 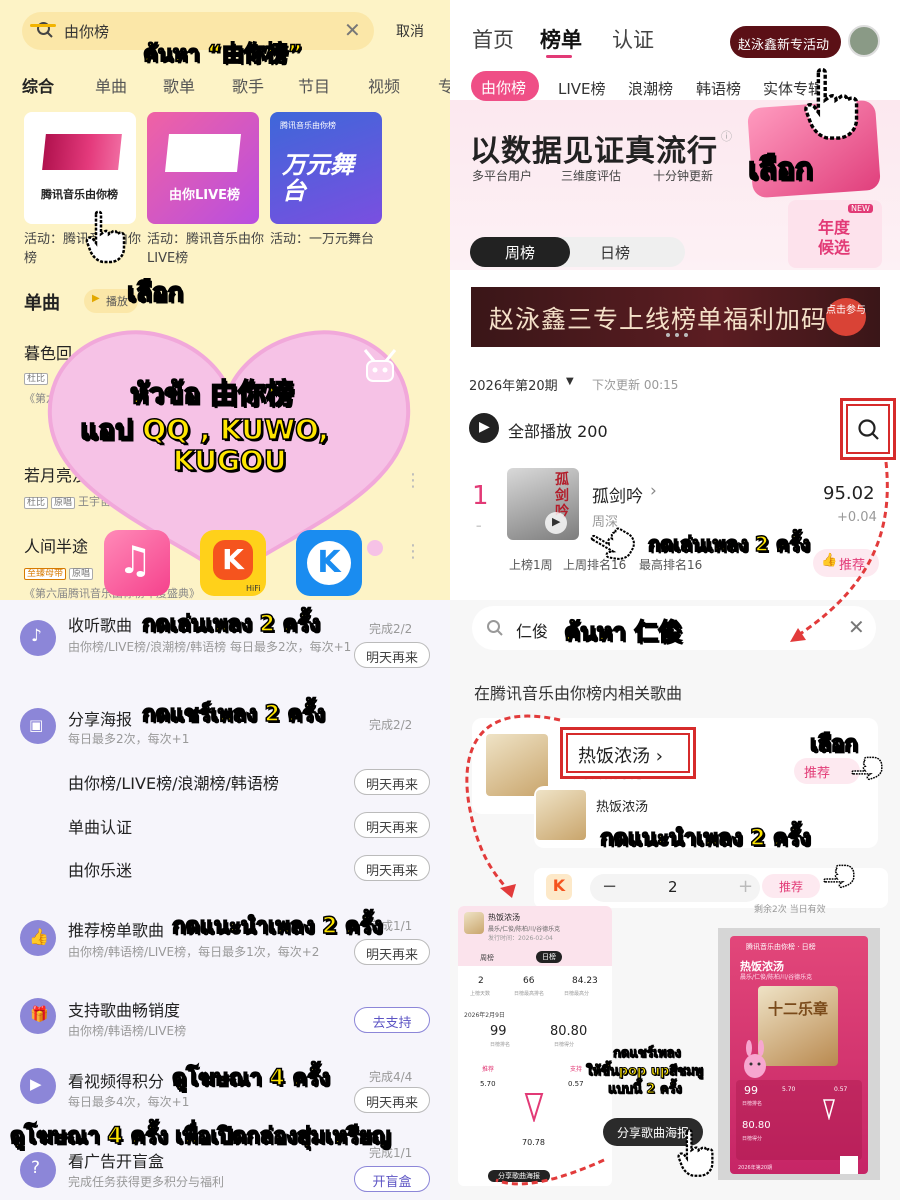 I want to click on preview-stat: 84.23, so click(x=585, y=981).